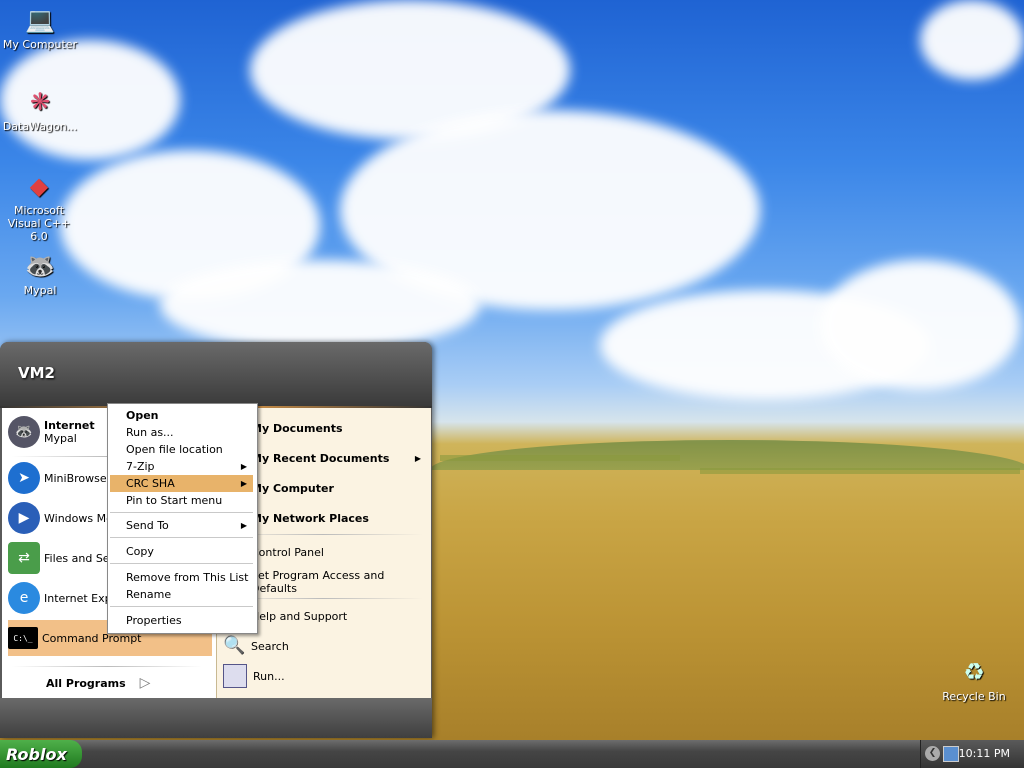 This screenshot has width=1024, height=768. What do you see at coordinates (216, 718) in the screenshot?
I see `start-menu-footer` at bounding box center [216, 718].